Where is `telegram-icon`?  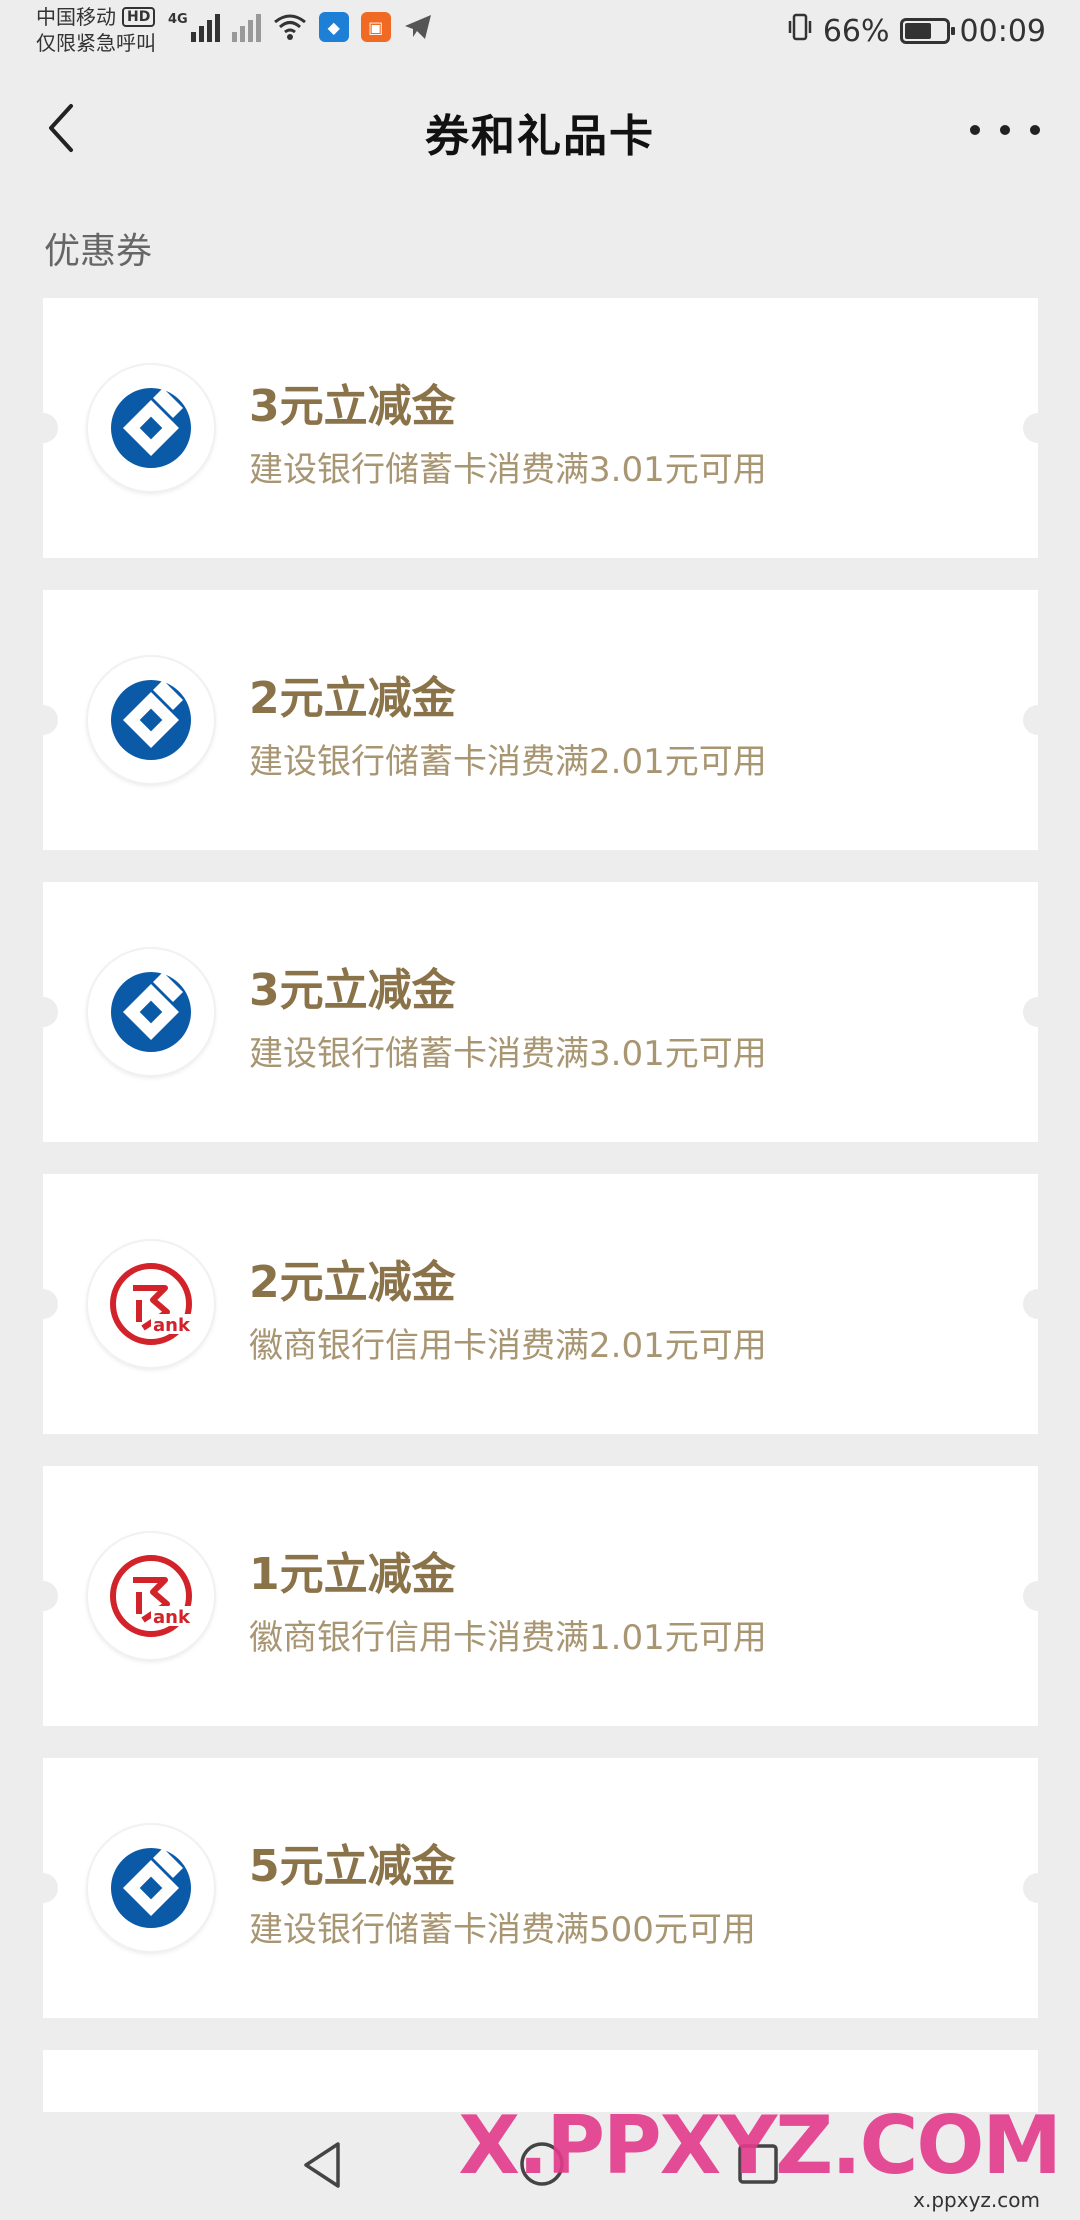 telegram-icon is located at coordinates (418, 27).